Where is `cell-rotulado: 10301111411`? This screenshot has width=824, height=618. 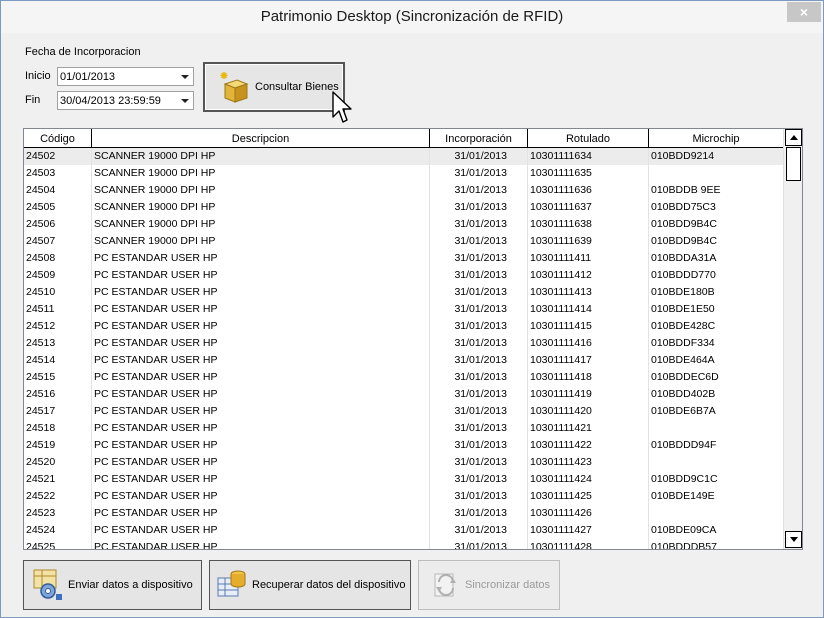 cell-rotulado: 10301111411 is located at coordinates (588, 258).